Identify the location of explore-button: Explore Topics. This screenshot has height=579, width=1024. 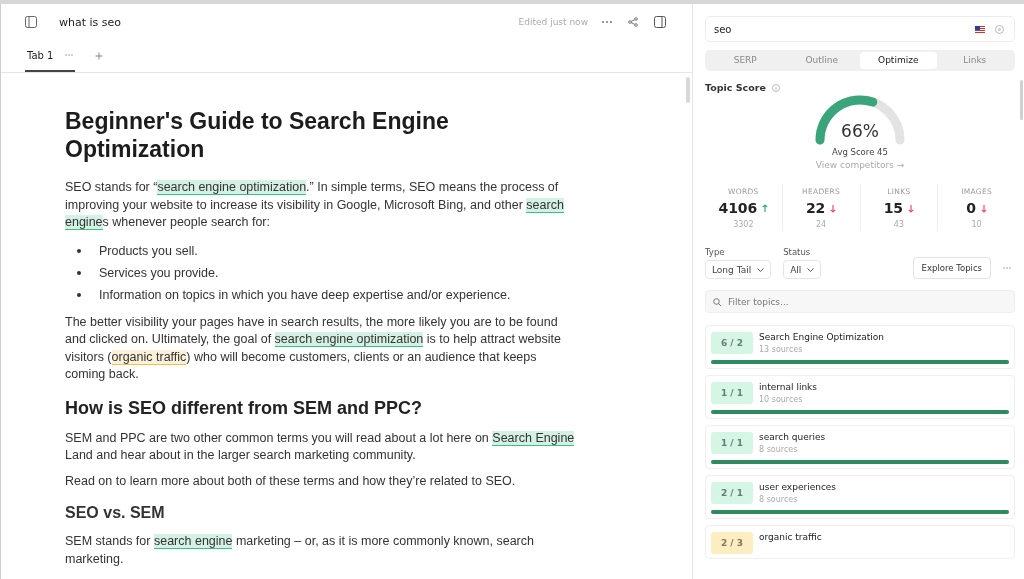
(951, 268).